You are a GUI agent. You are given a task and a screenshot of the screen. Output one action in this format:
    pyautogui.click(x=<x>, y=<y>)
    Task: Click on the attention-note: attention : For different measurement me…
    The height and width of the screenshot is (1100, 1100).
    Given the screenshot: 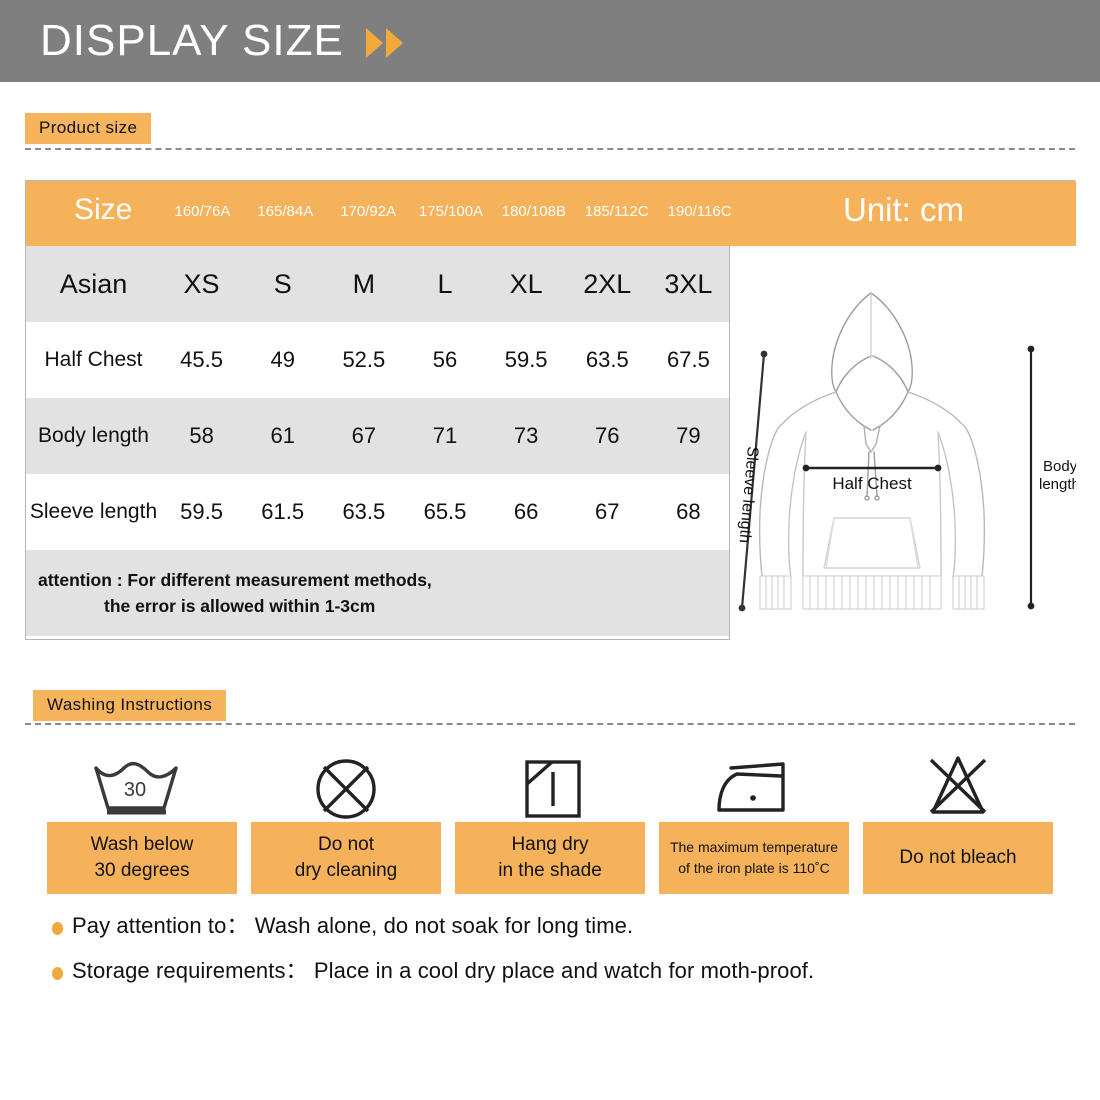 What is the action you would take?
    pyautogui.click(x=377, y=593)
    